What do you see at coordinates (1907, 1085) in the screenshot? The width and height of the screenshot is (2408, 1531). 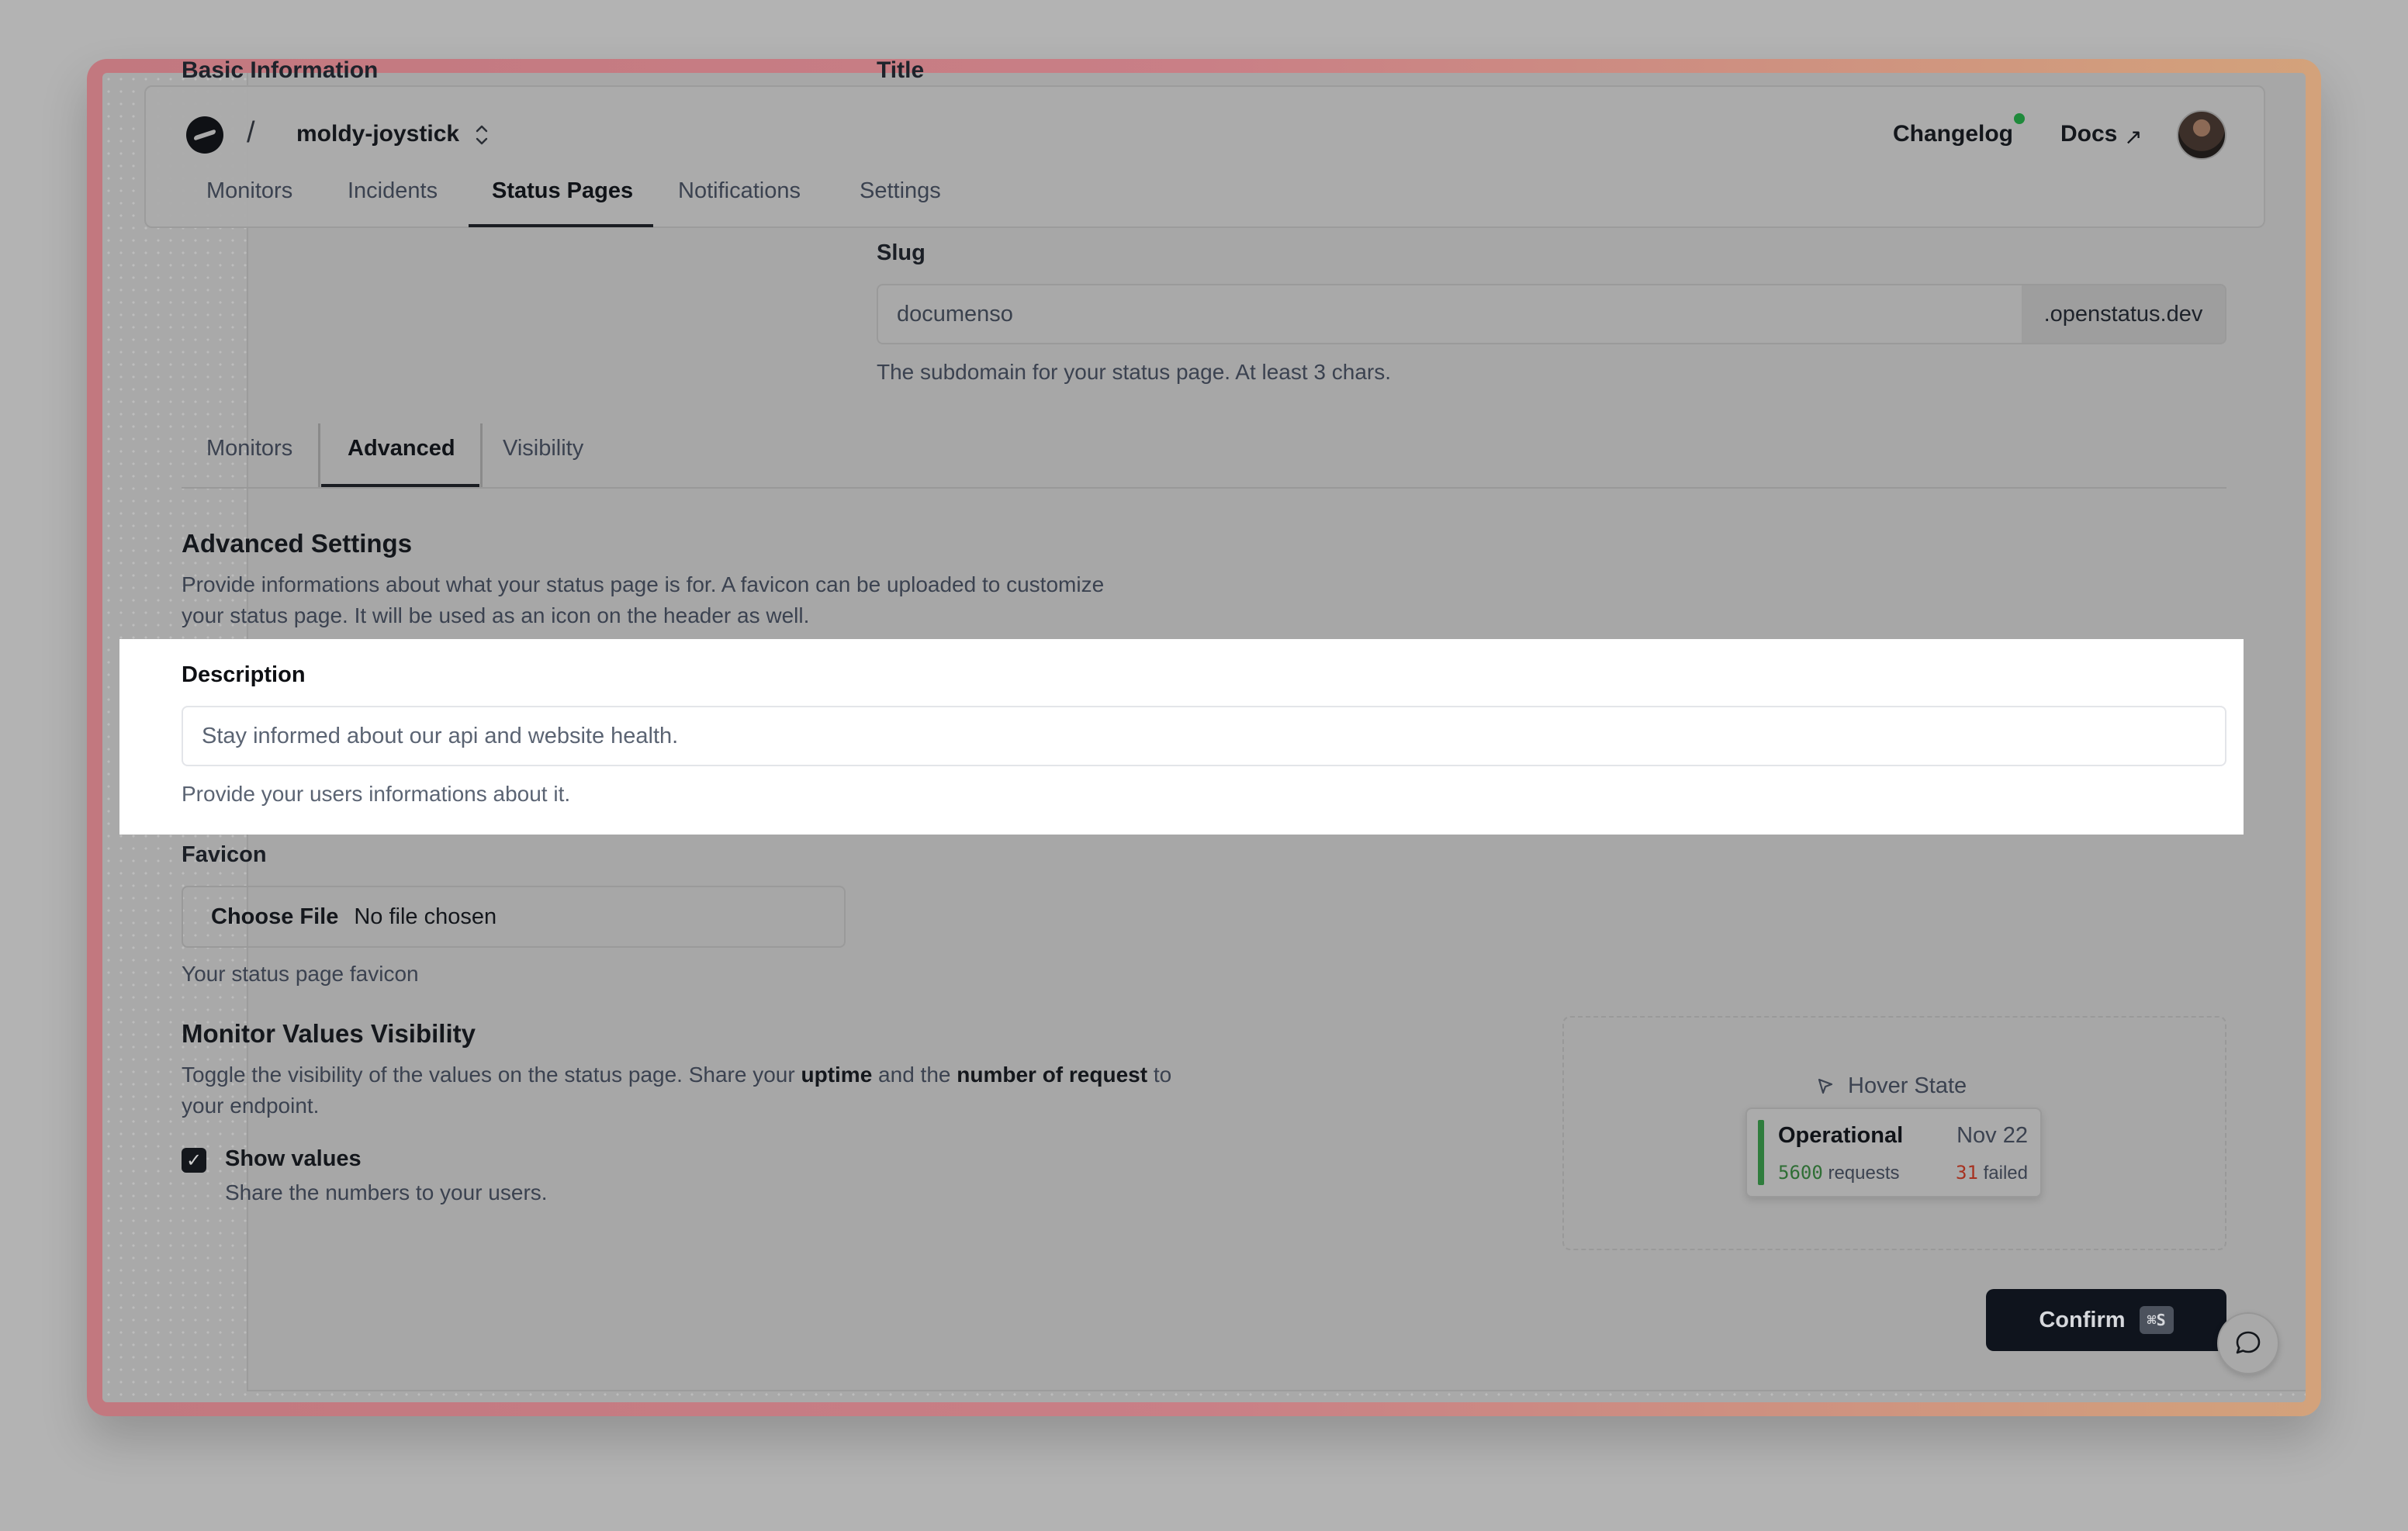 I see `hover-state-label: Hover State` at bounding box center [1907, 1085].